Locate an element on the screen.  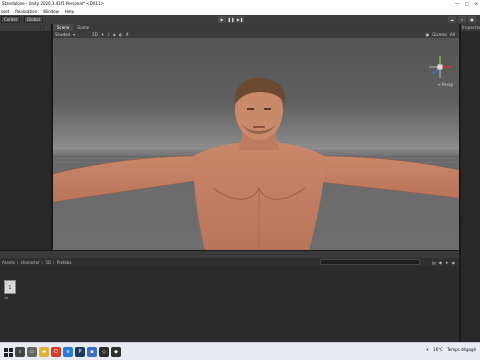
hierarchy-panel: ⋮ is located at coordinates (26, 137).